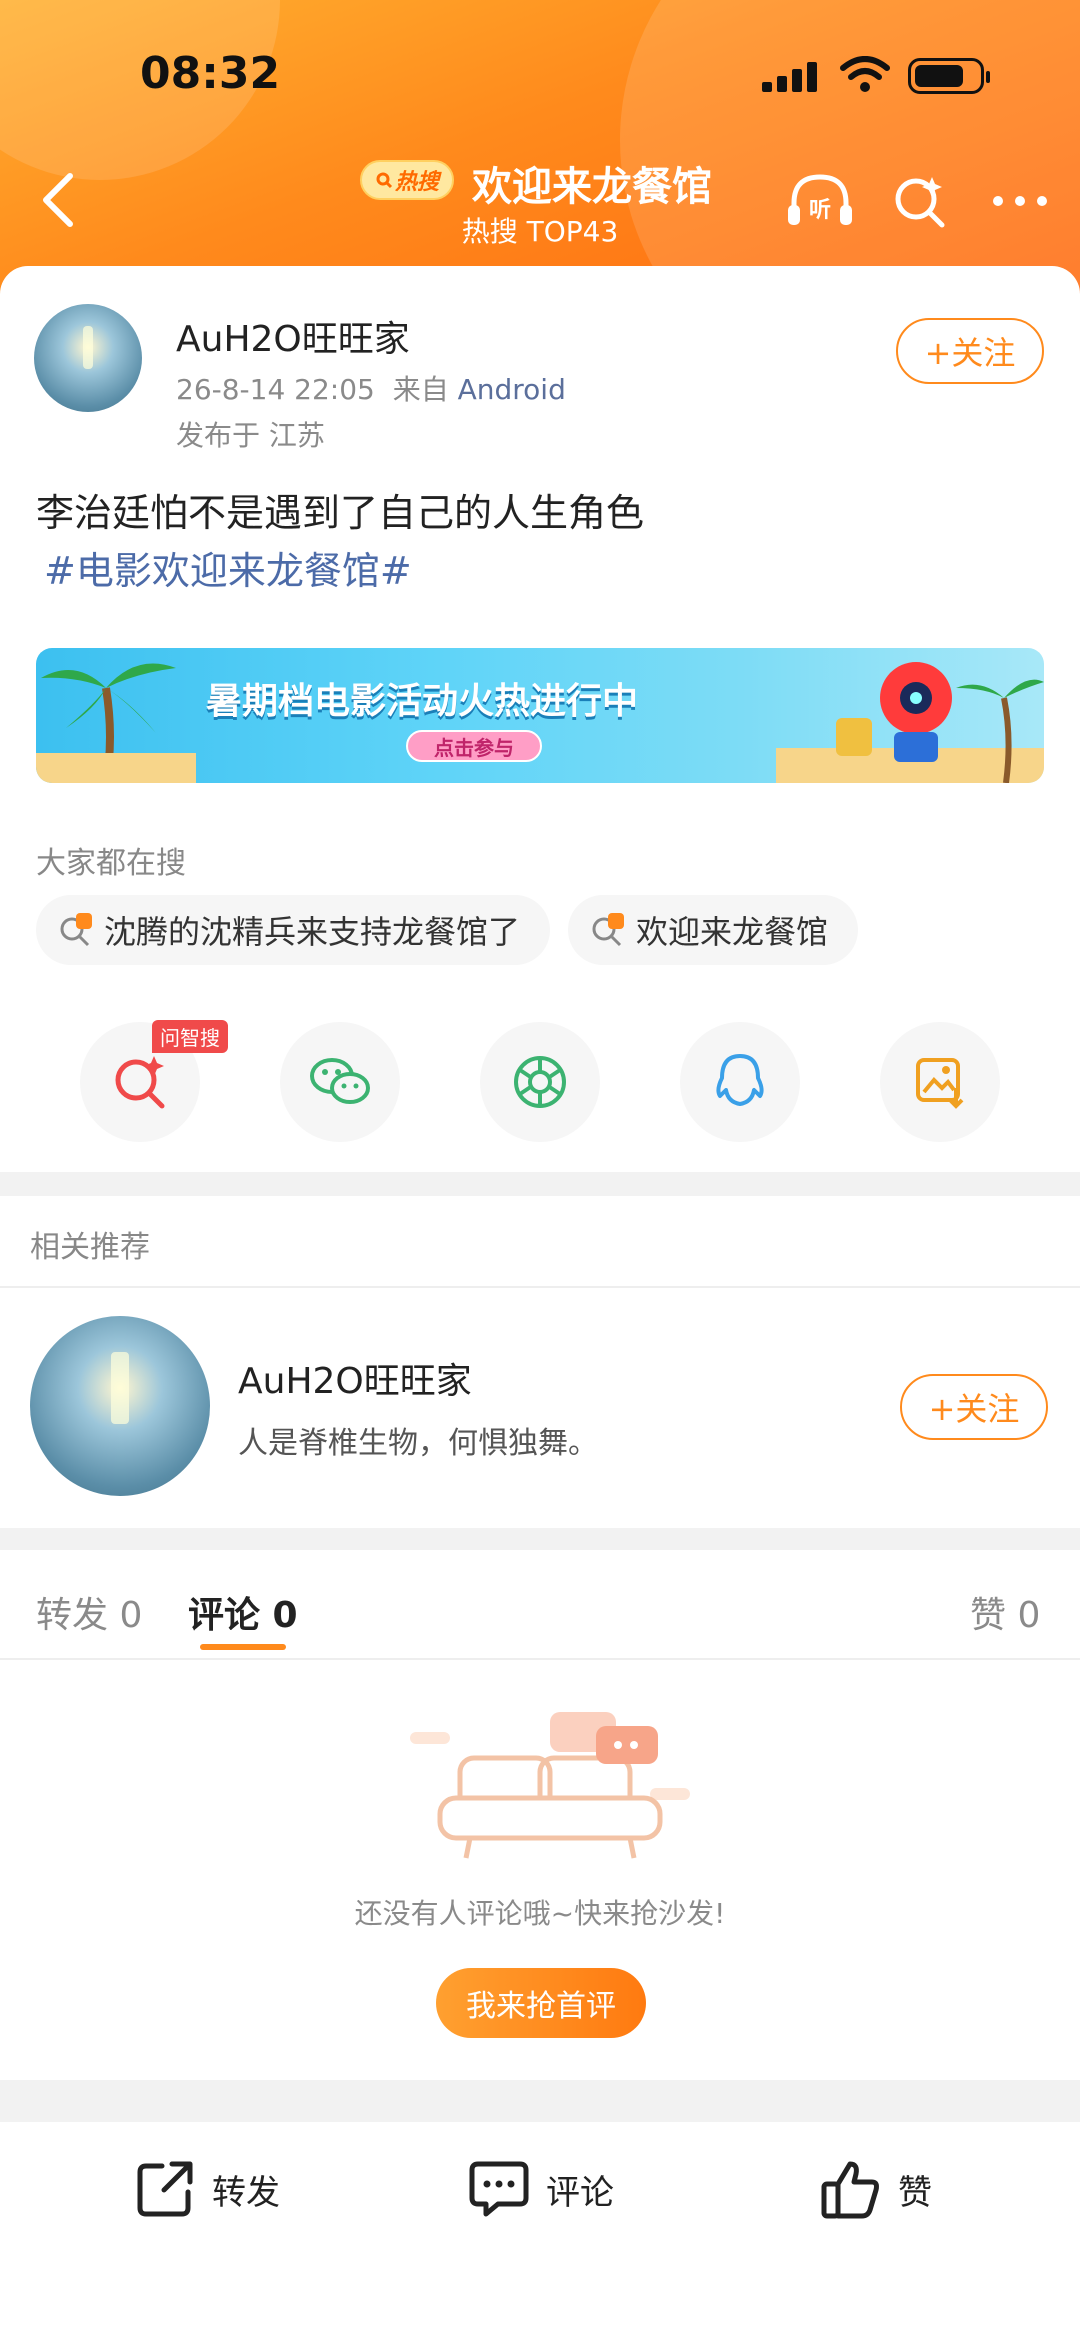  I want to click on related-name: AuH2O旺旺家, so click(355, 1378).